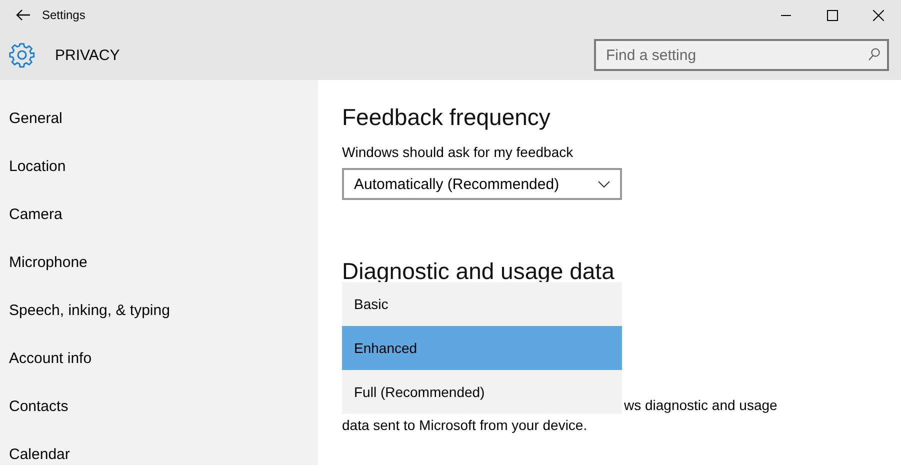  What do you see at coordinates (88, 55) in the screenshot?
I see `page-title: PRIVACY` at bounding box center [88, 55].